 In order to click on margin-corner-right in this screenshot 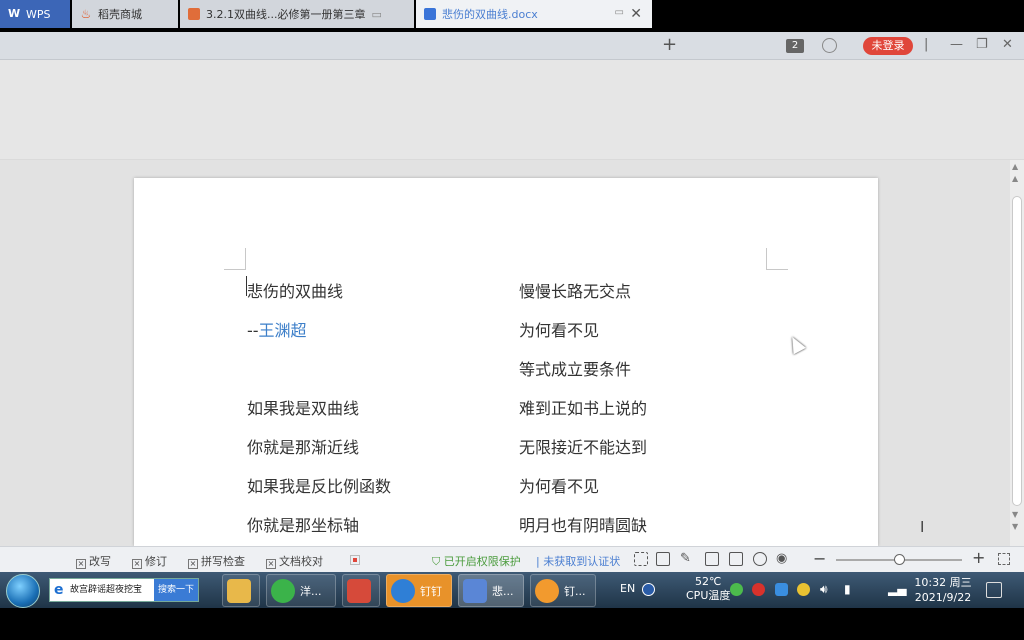, I will do `click(777, 259)`.